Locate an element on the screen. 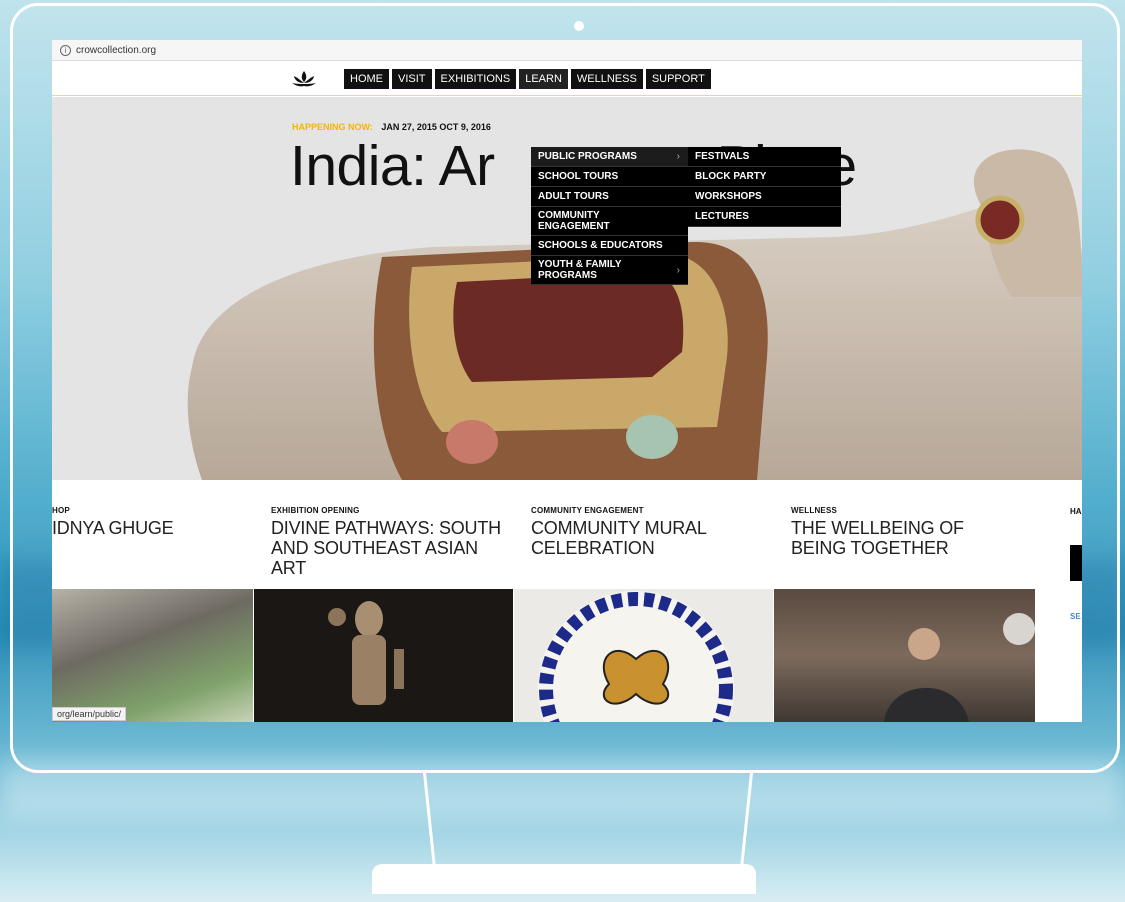 This screenshot has height=902, width=1125. card-kicker: WELLNESS is located at coordinates (814, 510).